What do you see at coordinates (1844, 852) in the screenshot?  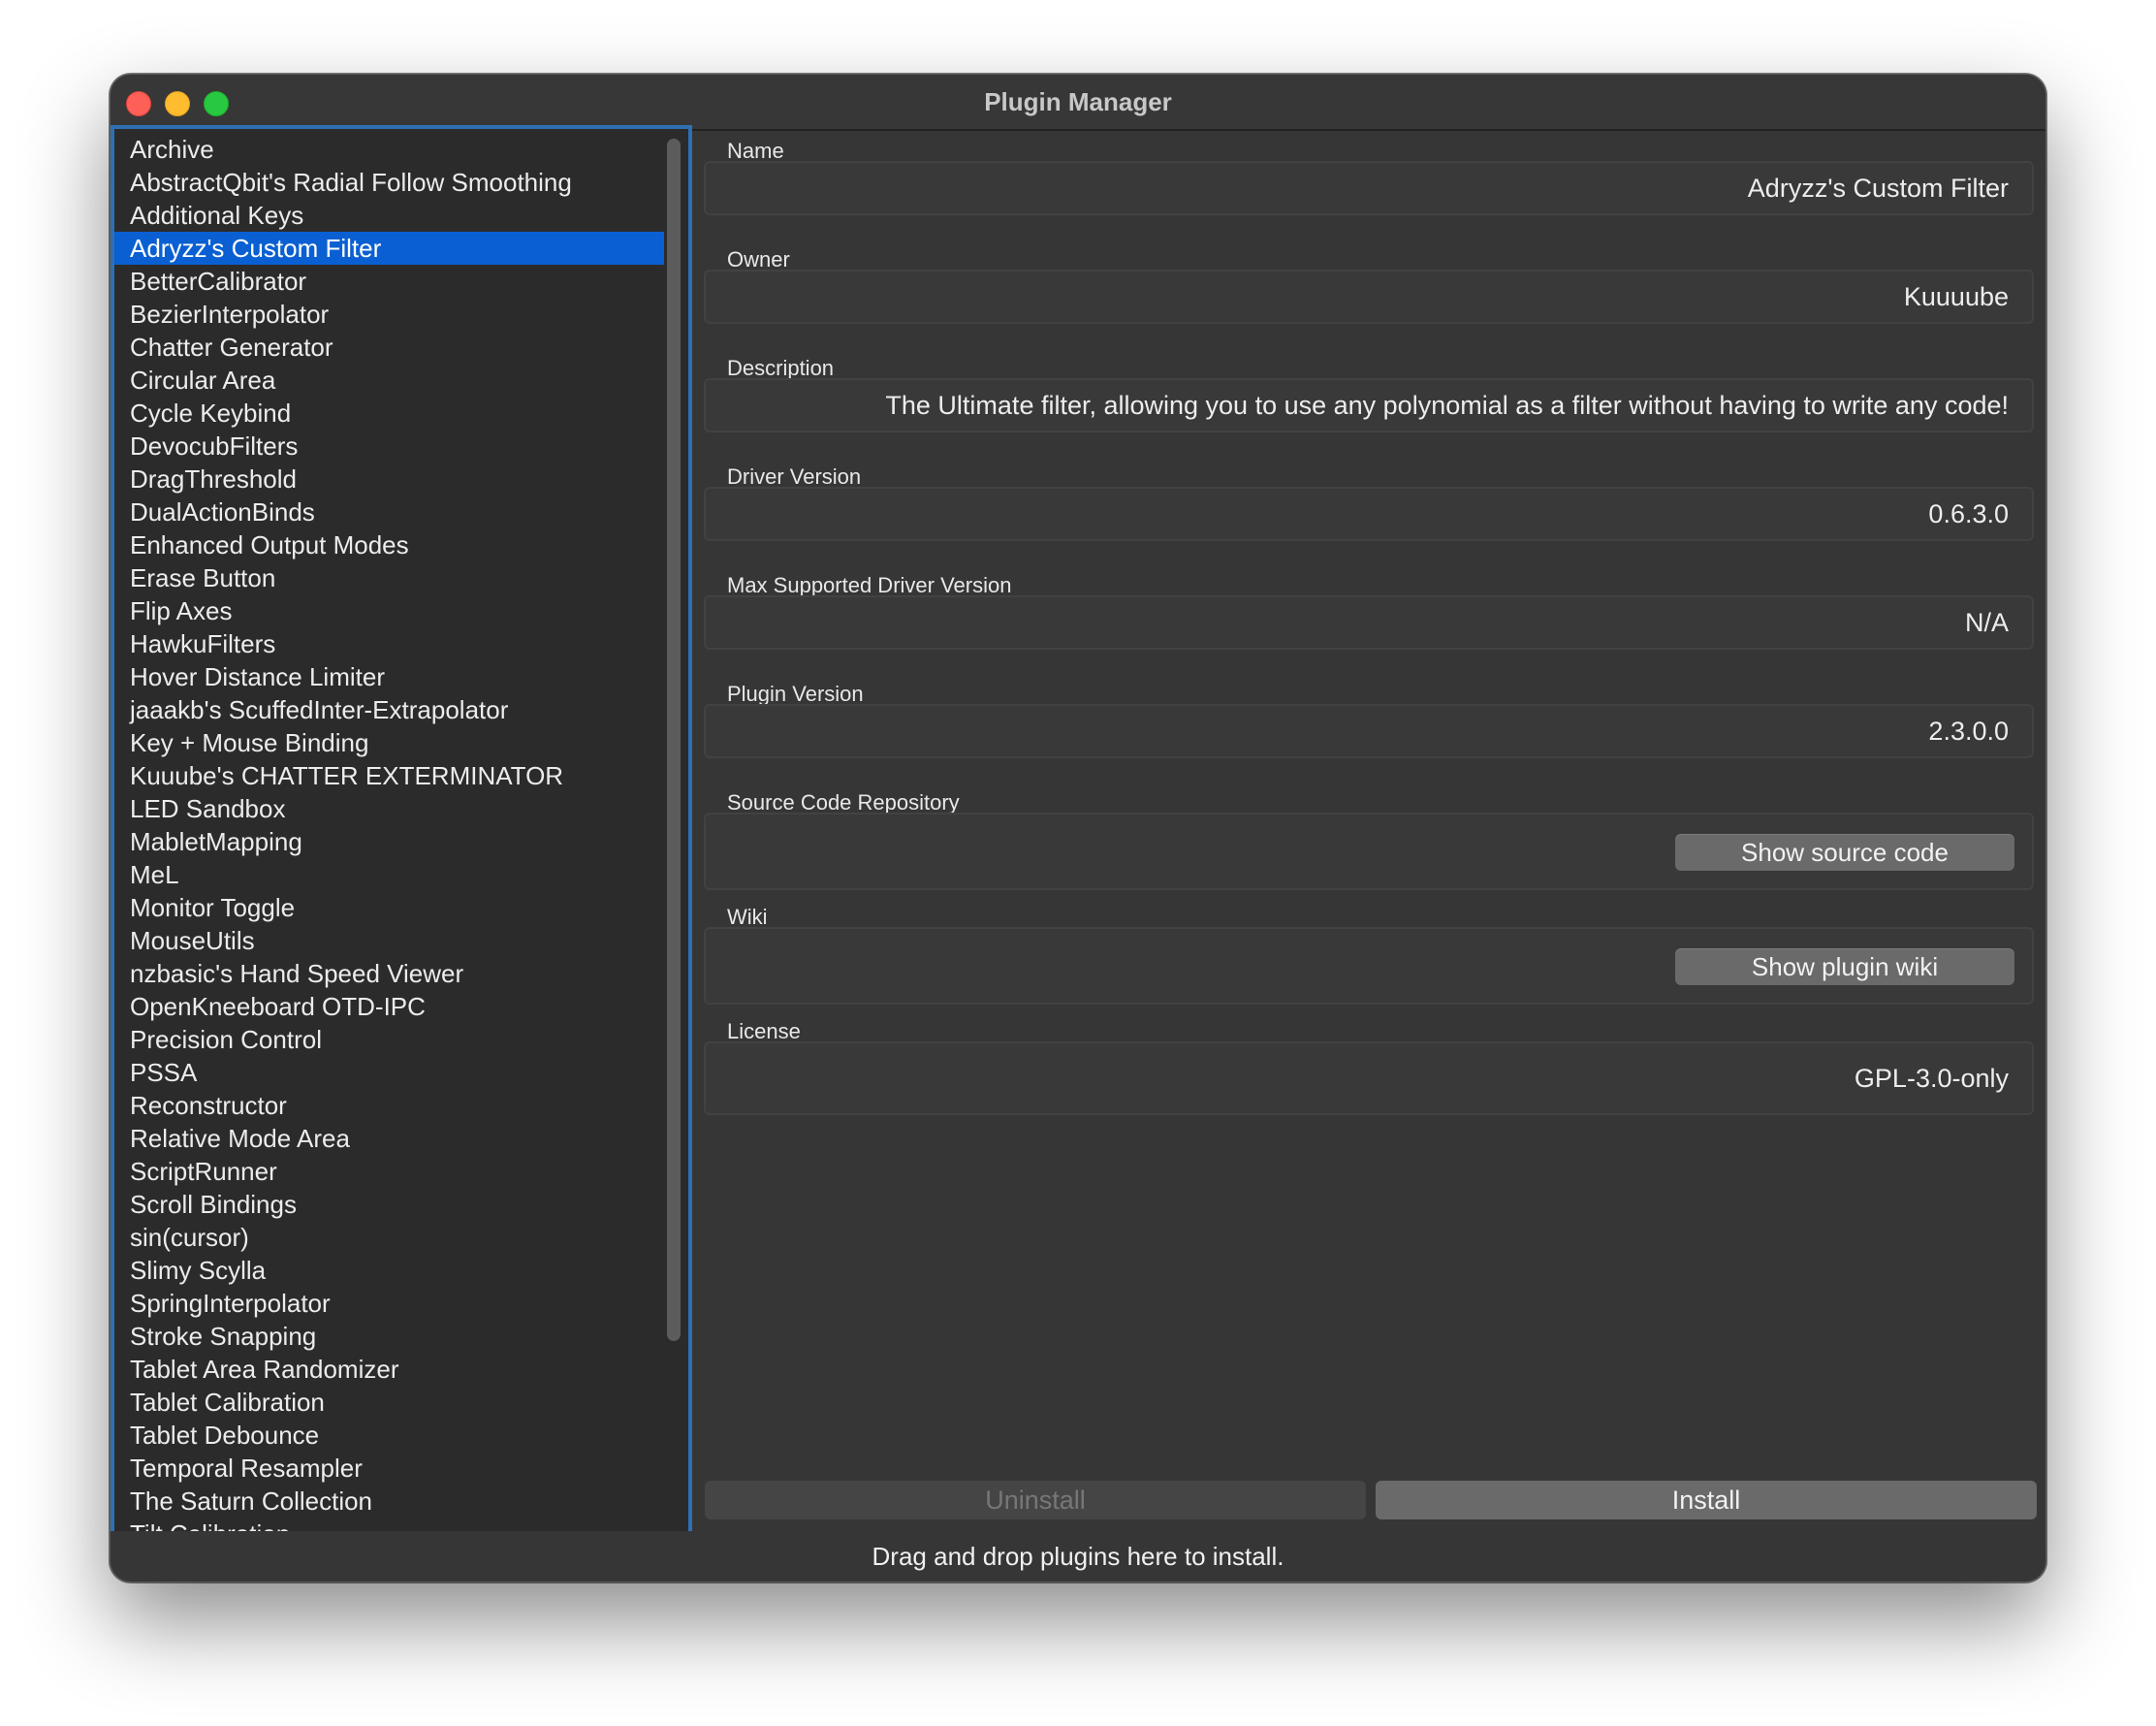 I see `show-source-code-button: Show source code` at bounding box center [1844, 852].